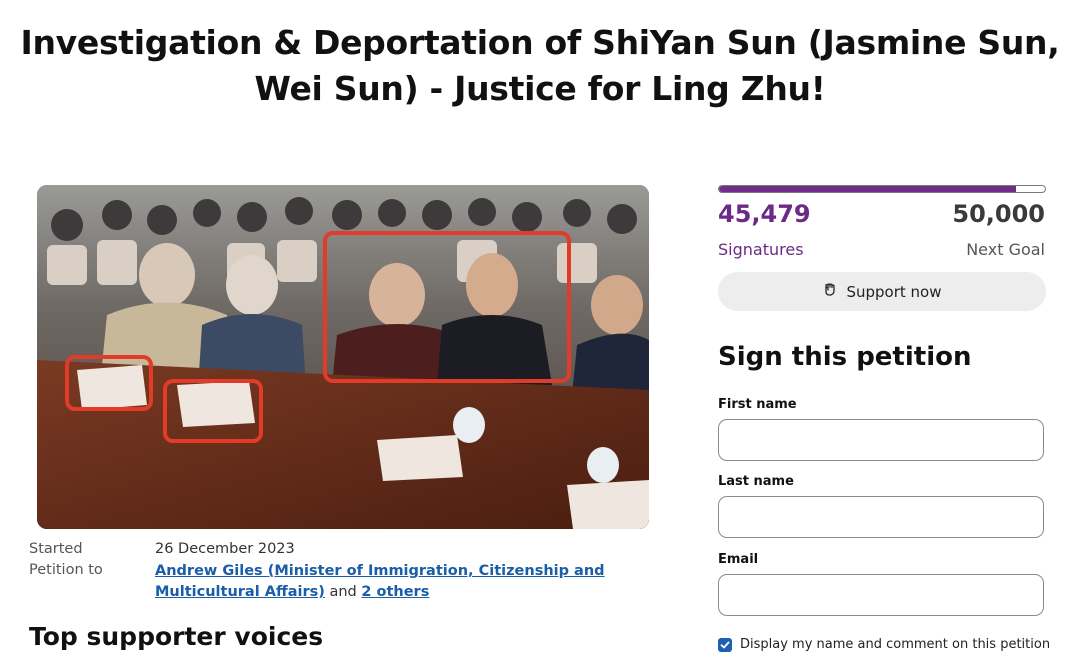 The height and width of the screenshot is (663, 1080). What do you see at coordinates (845, 357) in the screenshot?
I see `sign-petition-heading: Sign this petition` at bounding box center [845, 357].